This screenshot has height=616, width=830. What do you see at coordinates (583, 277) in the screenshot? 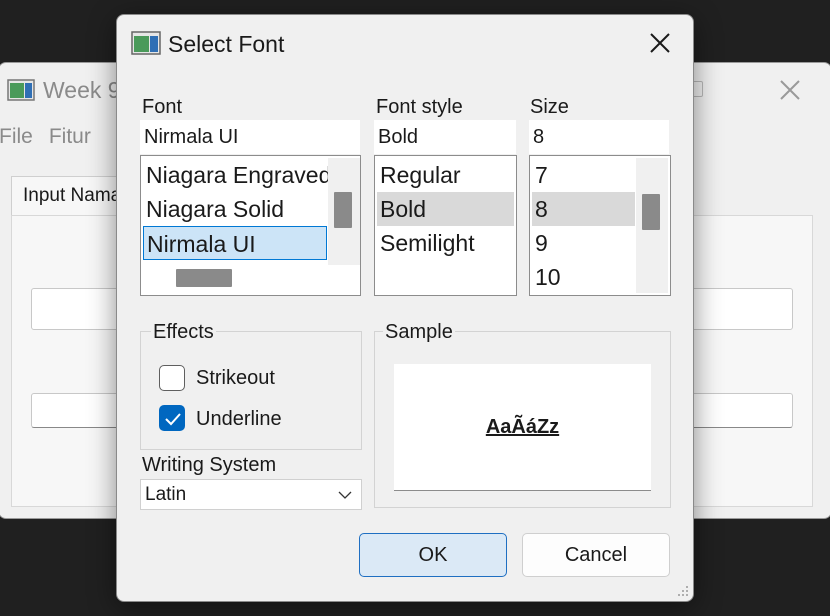
I see `size-item: 10` at bounding box center [583, 277].